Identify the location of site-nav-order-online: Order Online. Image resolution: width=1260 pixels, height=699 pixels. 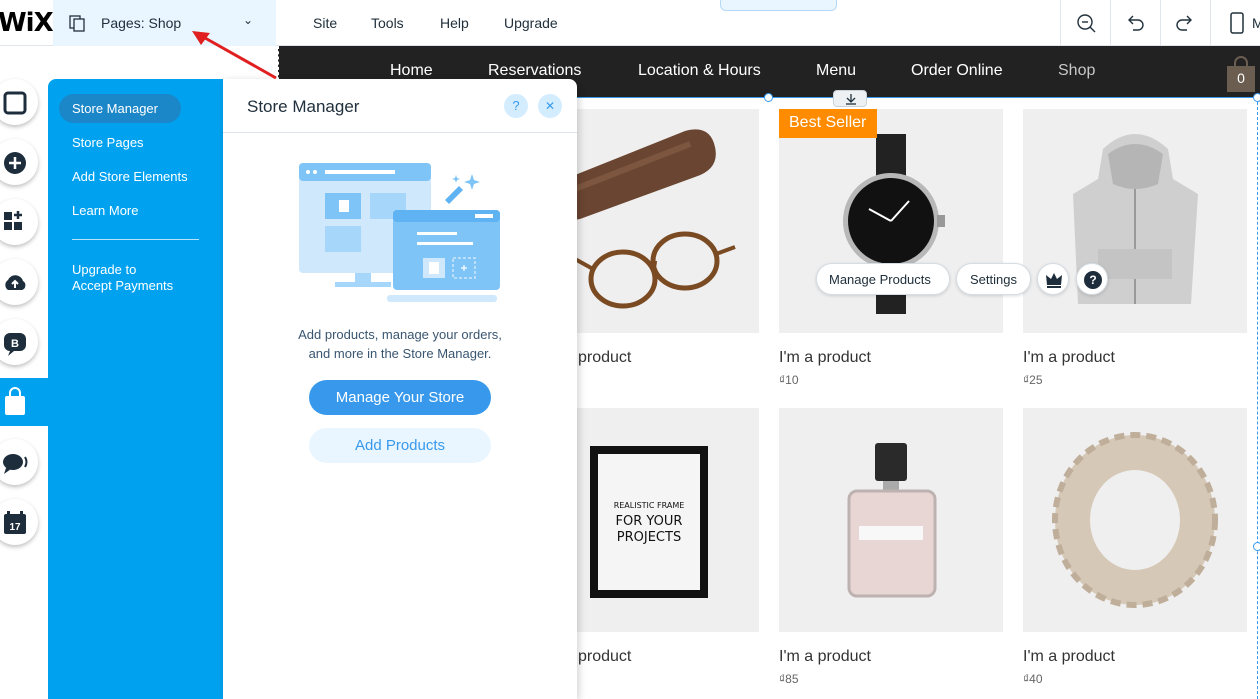
(957, 71).